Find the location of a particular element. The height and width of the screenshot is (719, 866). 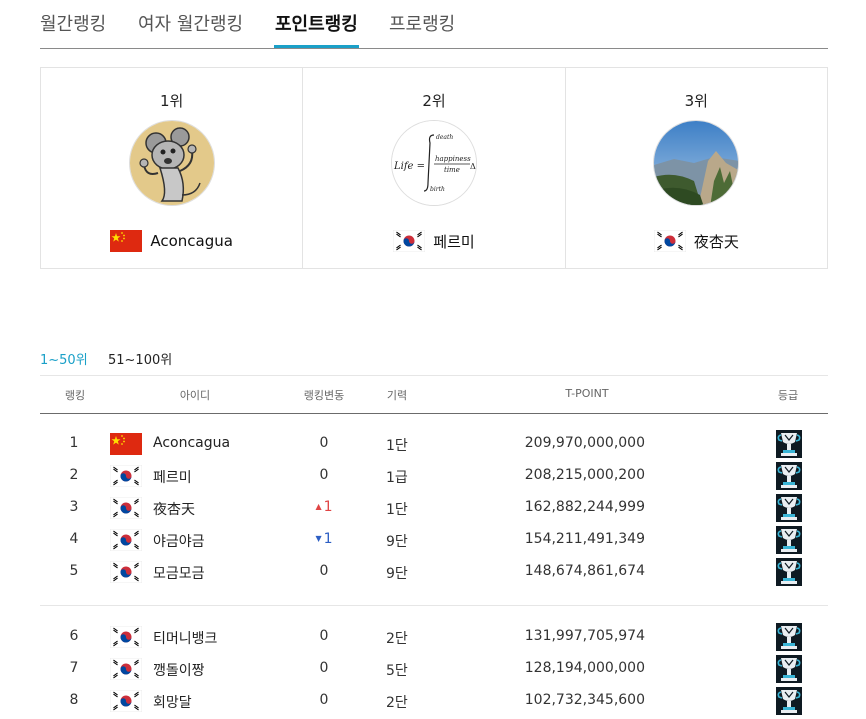

tab-monthly-ranking: 월간랭킹 is located at coordinates (73, 23).